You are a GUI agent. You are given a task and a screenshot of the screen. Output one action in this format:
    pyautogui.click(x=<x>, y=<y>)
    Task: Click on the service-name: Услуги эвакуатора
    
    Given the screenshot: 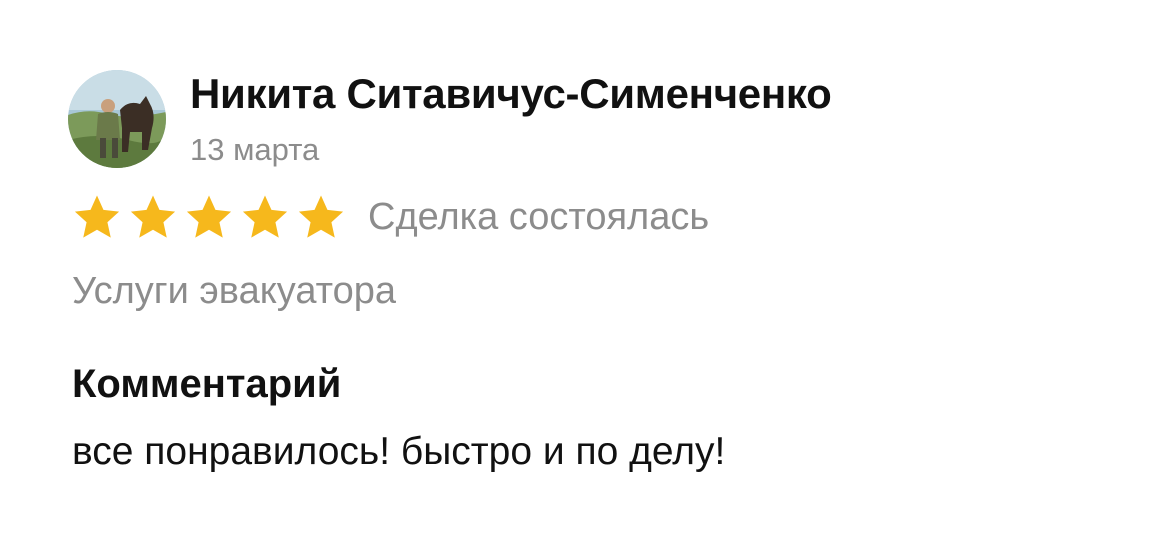 What is the action you would take?
    pyautogui.click(x=234, y=291)
    